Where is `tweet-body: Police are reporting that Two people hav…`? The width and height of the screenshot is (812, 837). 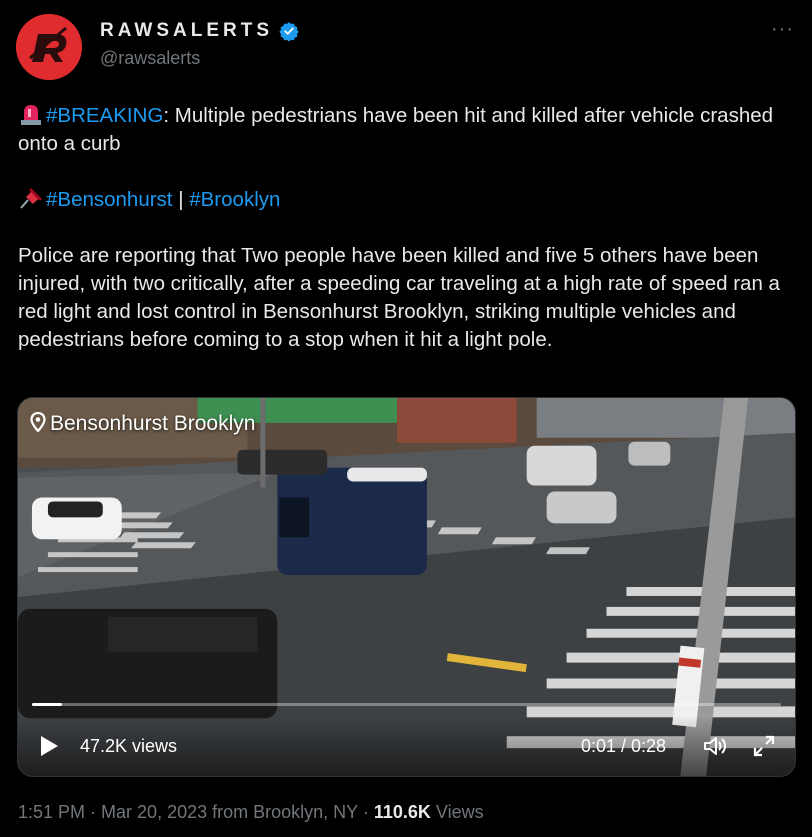 tweet-body: Police are reporting that Two people hav… is located at coordinates (399, 297).